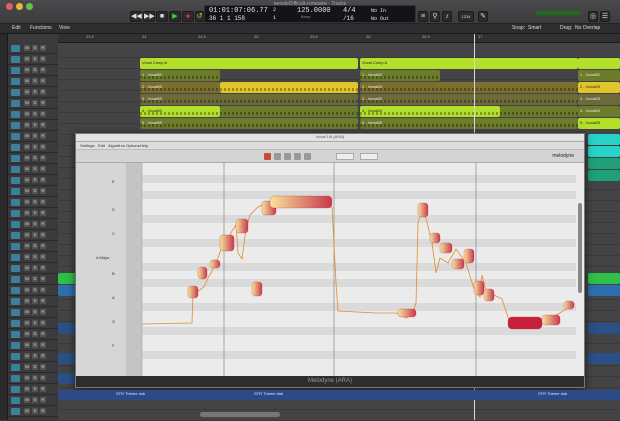 The width and height of the screenshot is (620, 421). I want to click on close-icon, so click(9, 6).